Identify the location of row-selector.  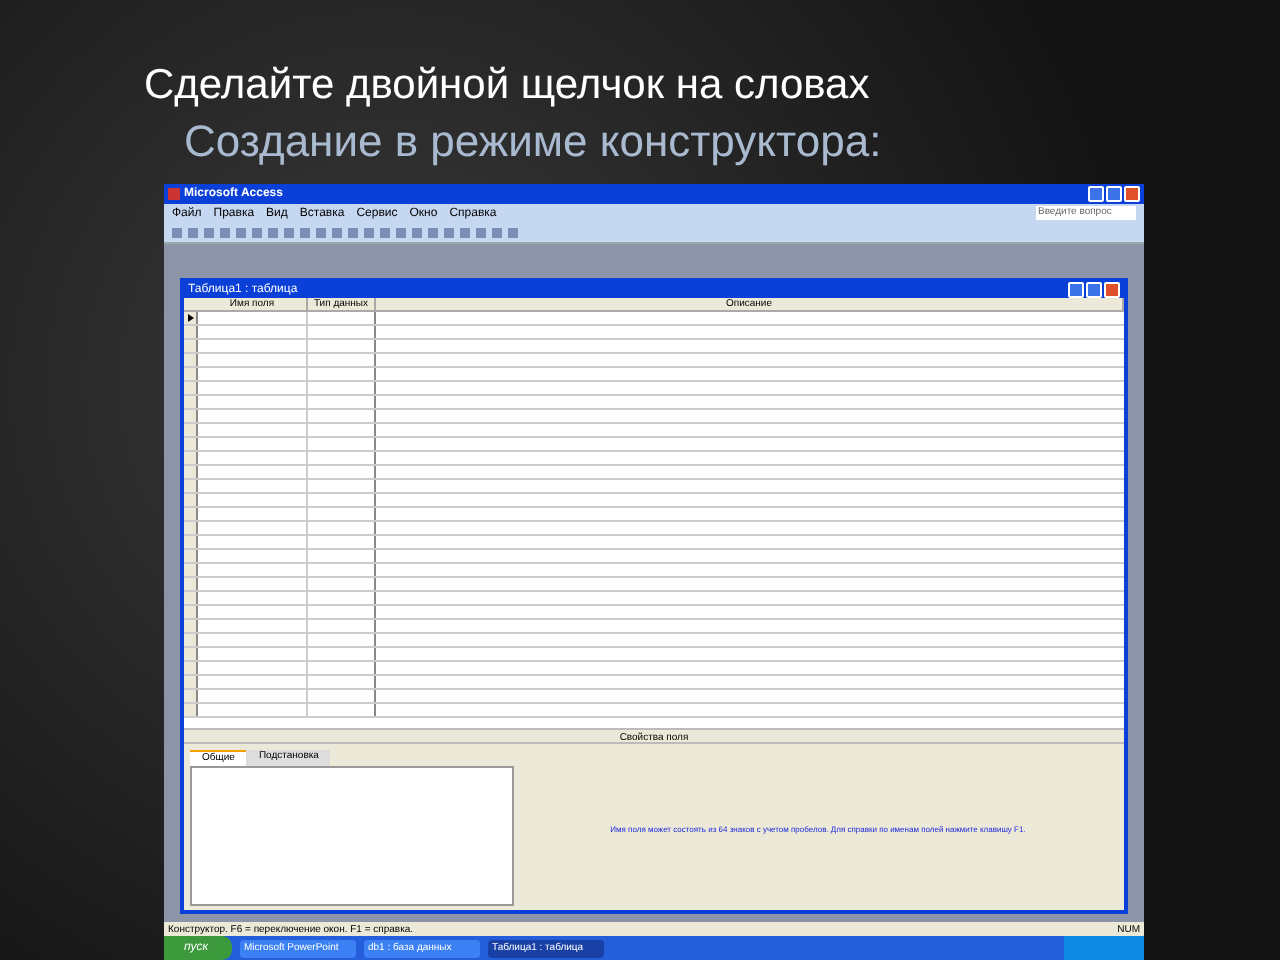
(191, 318).